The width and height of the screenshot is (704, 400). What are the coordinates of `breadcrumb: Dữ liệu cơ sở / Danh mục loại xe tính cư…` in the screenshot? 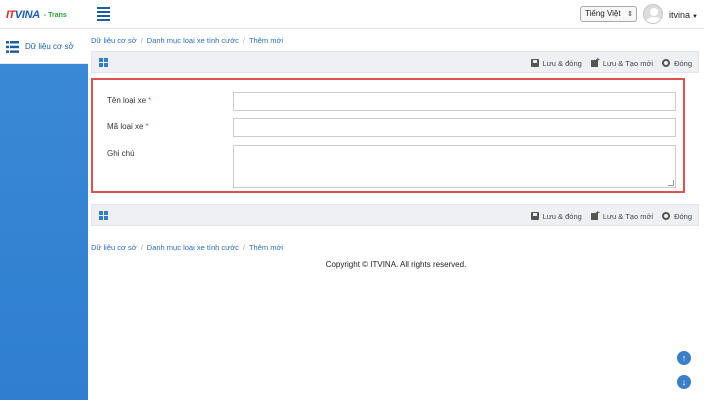 It's located at (187, 40).